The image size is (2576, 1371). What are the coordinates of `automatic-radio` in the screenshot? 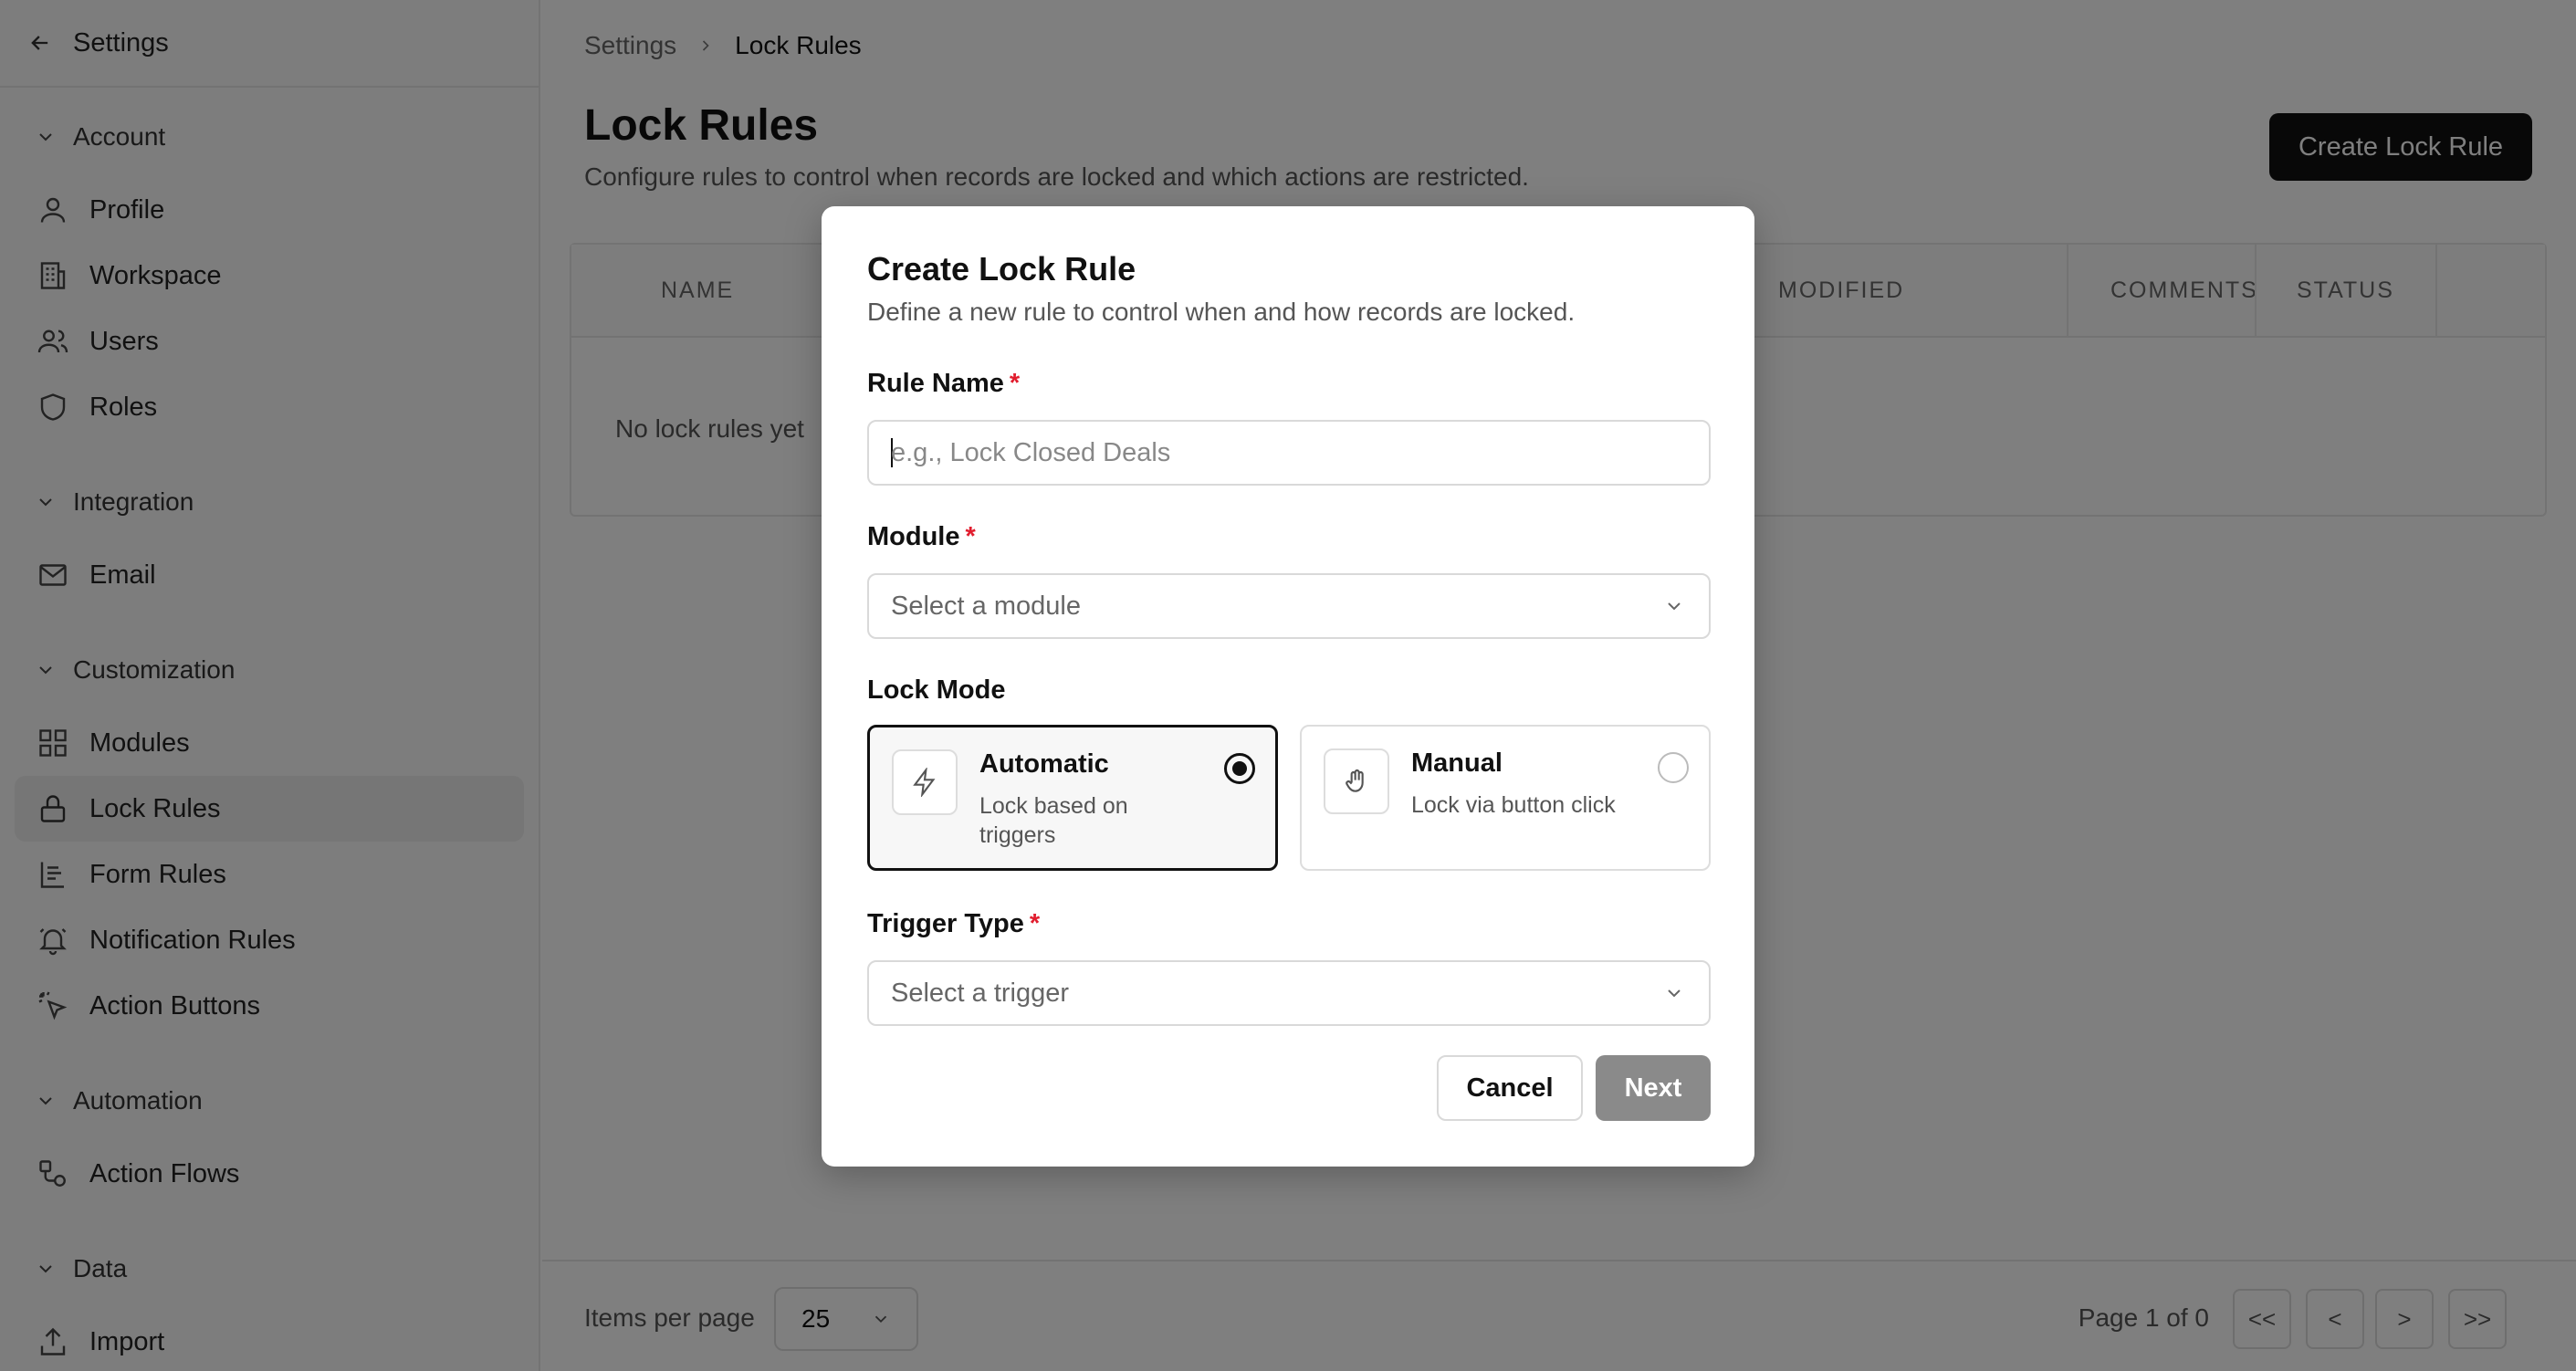 It's located at (1240, 768).